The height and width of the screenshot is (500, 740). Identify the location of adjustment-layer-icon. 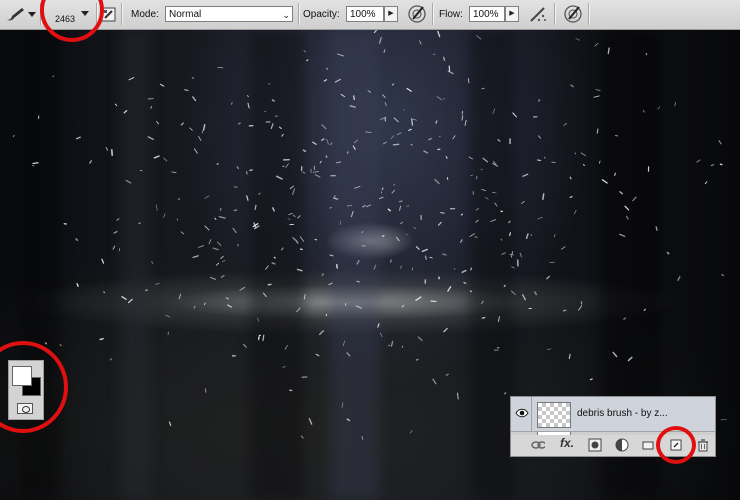
(622, 445).